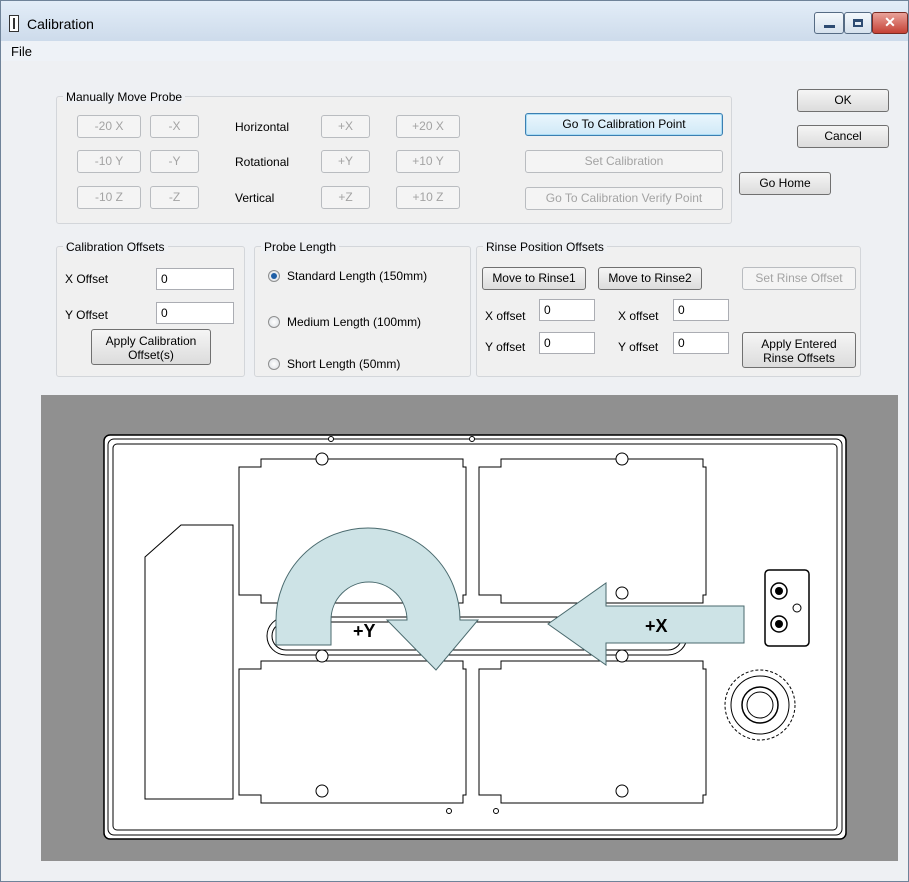  I want to click on vertical-label: Vertical, so click(255, 198).